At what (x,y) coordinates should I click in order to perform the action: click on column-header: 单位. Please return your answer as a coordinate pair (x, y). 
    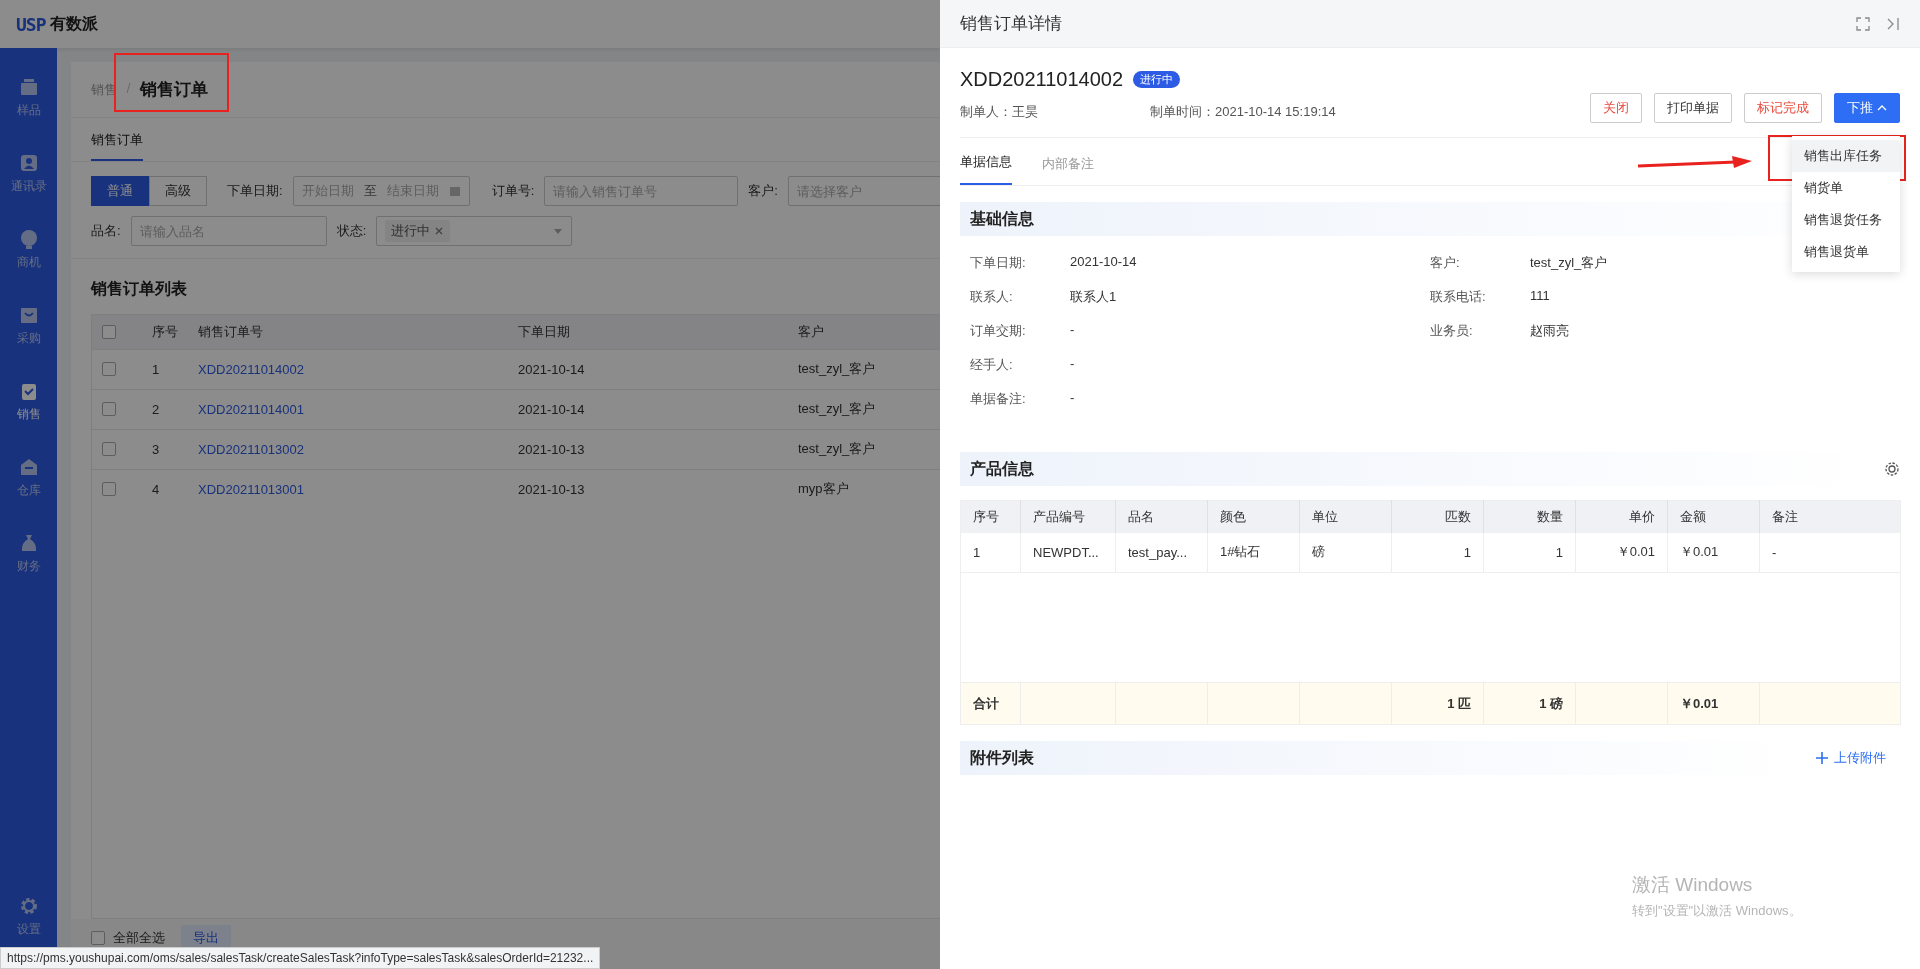
    Looking at the image, I should click on (1345, 516).